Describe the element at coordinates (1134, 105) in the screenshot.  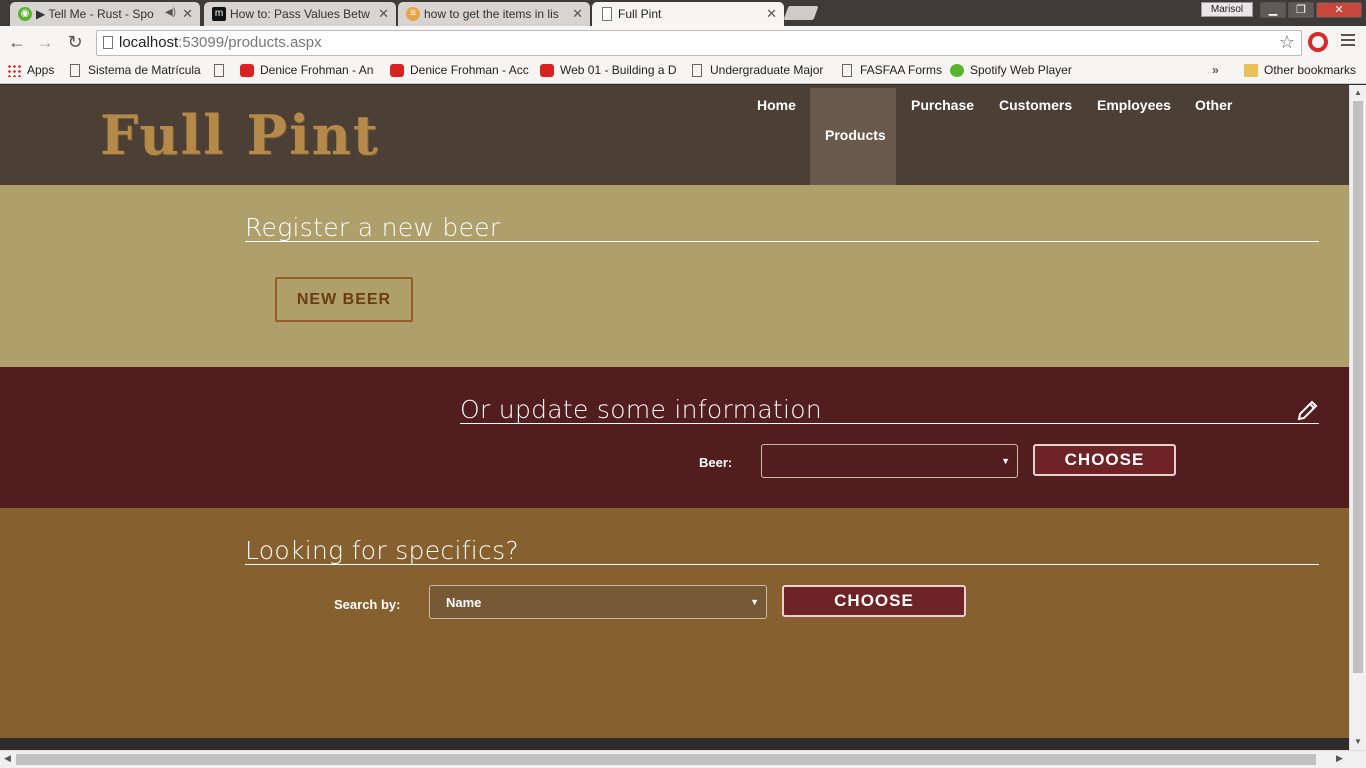
I see `nav-employees: Employees` at that location.